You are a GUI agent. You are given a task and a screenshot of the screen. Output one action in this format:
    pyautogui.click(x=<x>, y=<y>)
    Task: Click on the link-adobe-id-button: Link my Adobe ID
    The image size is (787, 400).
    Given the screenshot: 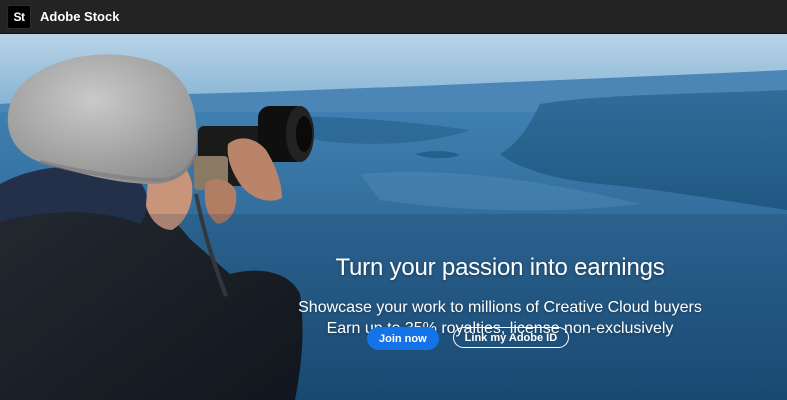 What is the action you would take?
    pyautogui.click(x=511, y=337)
    